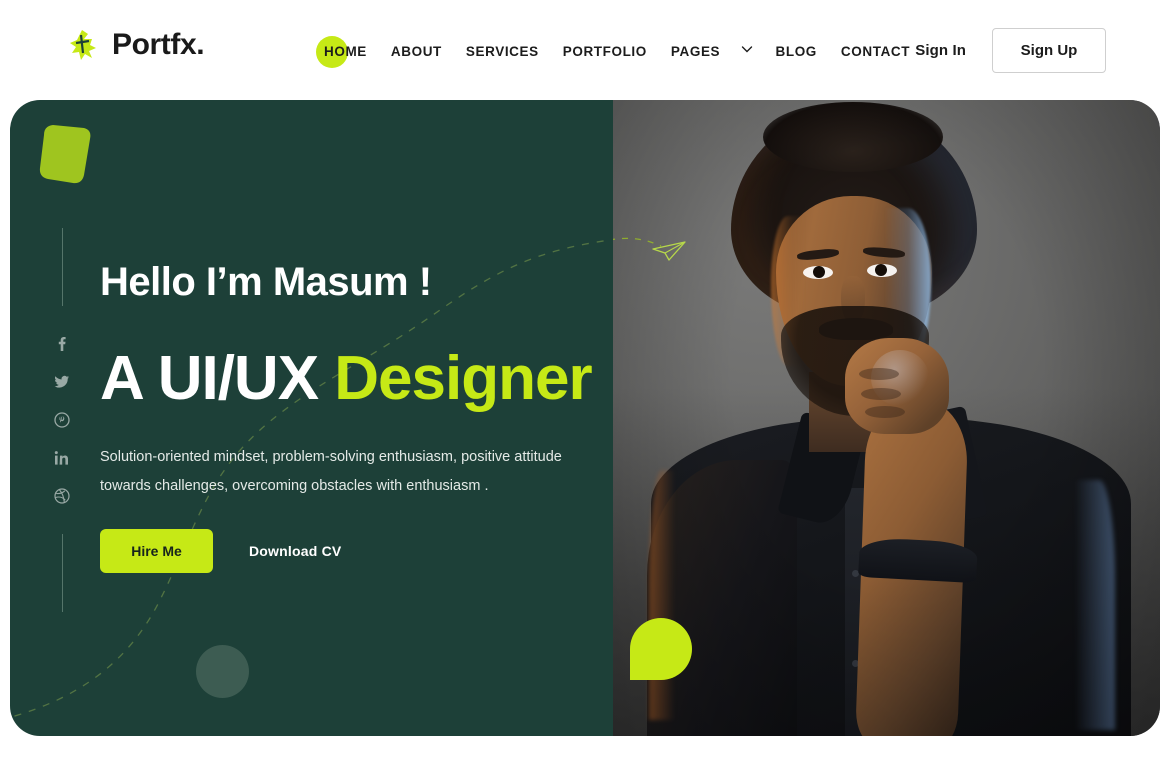  What do you see at coordinates (350, 551) in the screenshot?
I see `hero-cta-row: Hire Me Download CV` at bounding box center [350, 551].